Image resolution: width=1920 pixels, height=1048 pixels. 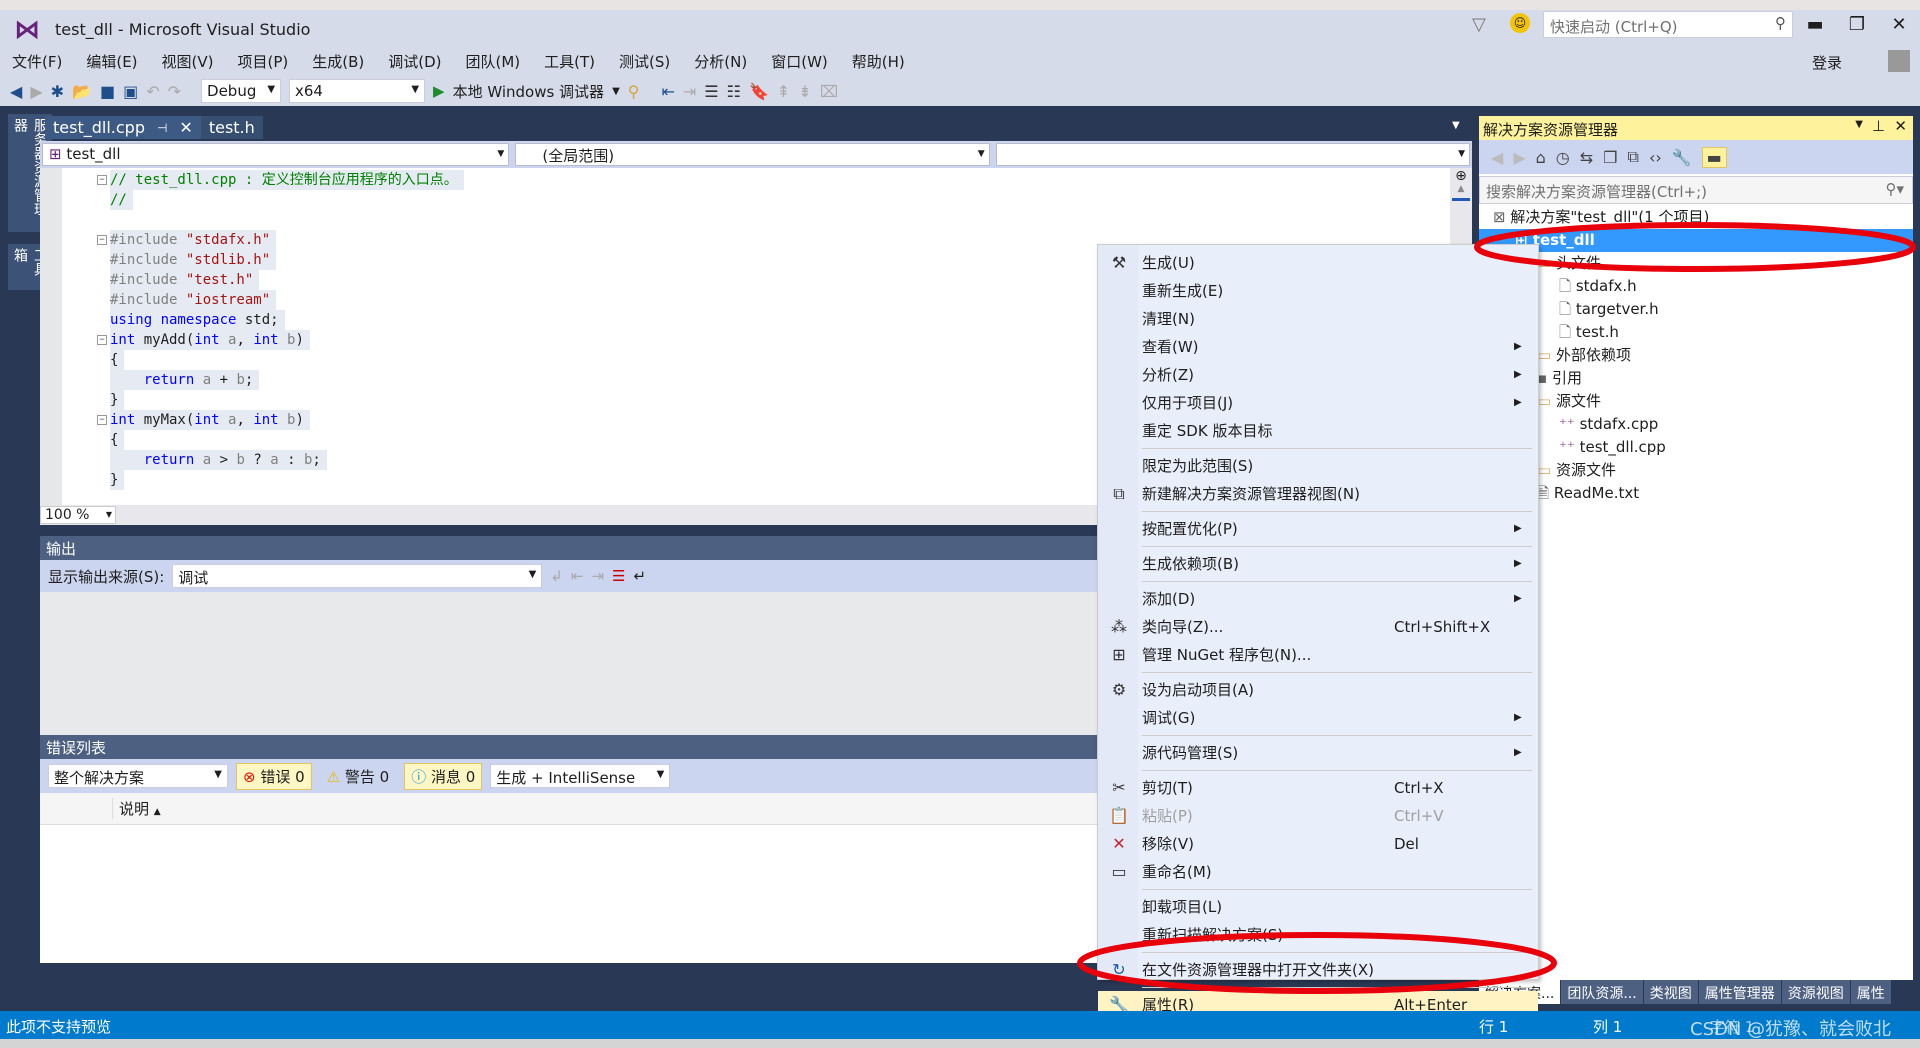 I want to click on minimize-button: ▬, so click(x=1815, y=24).